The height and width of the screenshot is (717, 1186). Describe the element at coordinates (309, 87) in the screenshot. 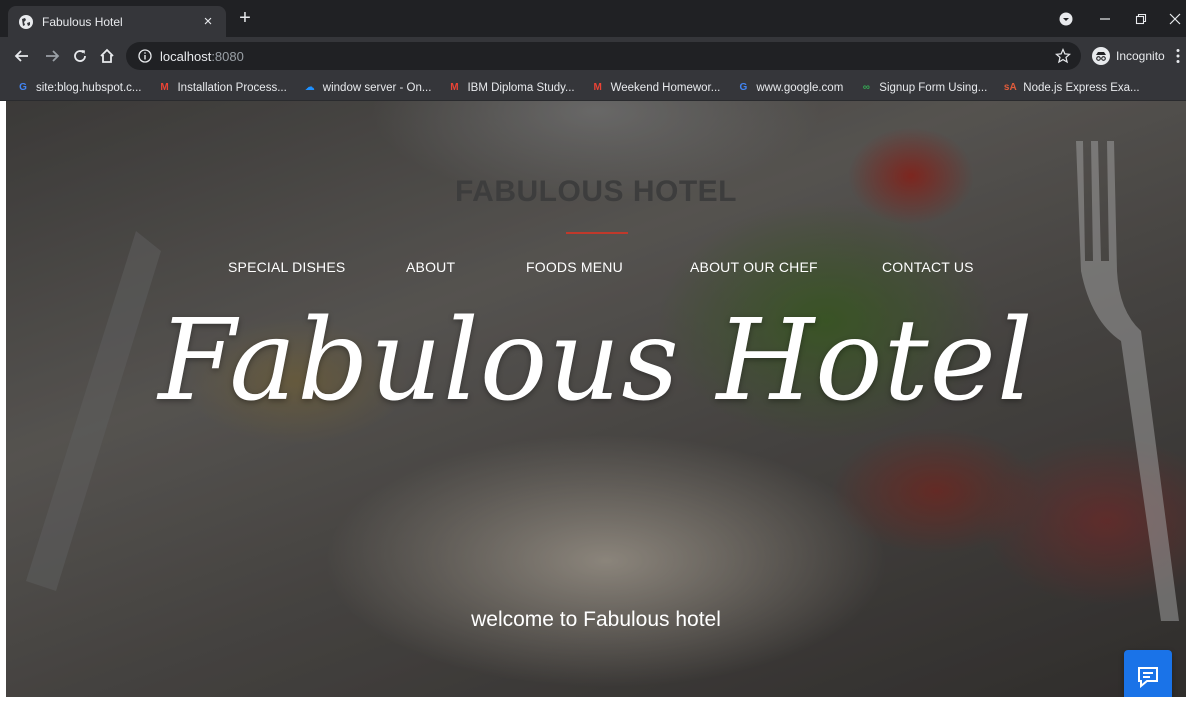

I see `cloud-icon: ☁` at that location.